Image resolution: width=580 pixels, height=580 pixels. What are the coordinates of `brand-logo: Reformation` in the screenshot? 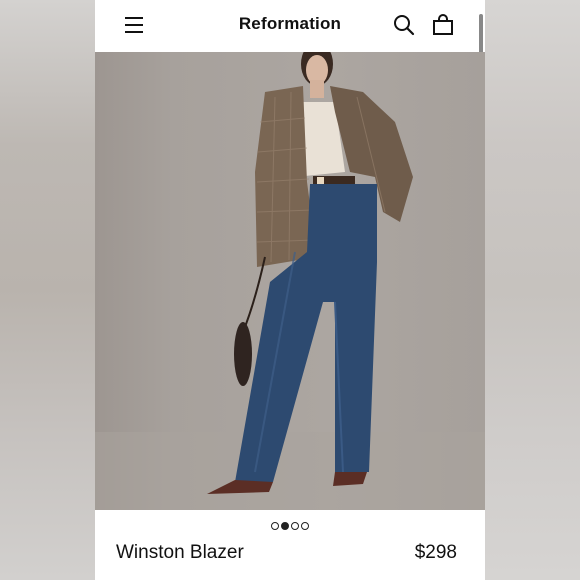 It's located at (290, 24).